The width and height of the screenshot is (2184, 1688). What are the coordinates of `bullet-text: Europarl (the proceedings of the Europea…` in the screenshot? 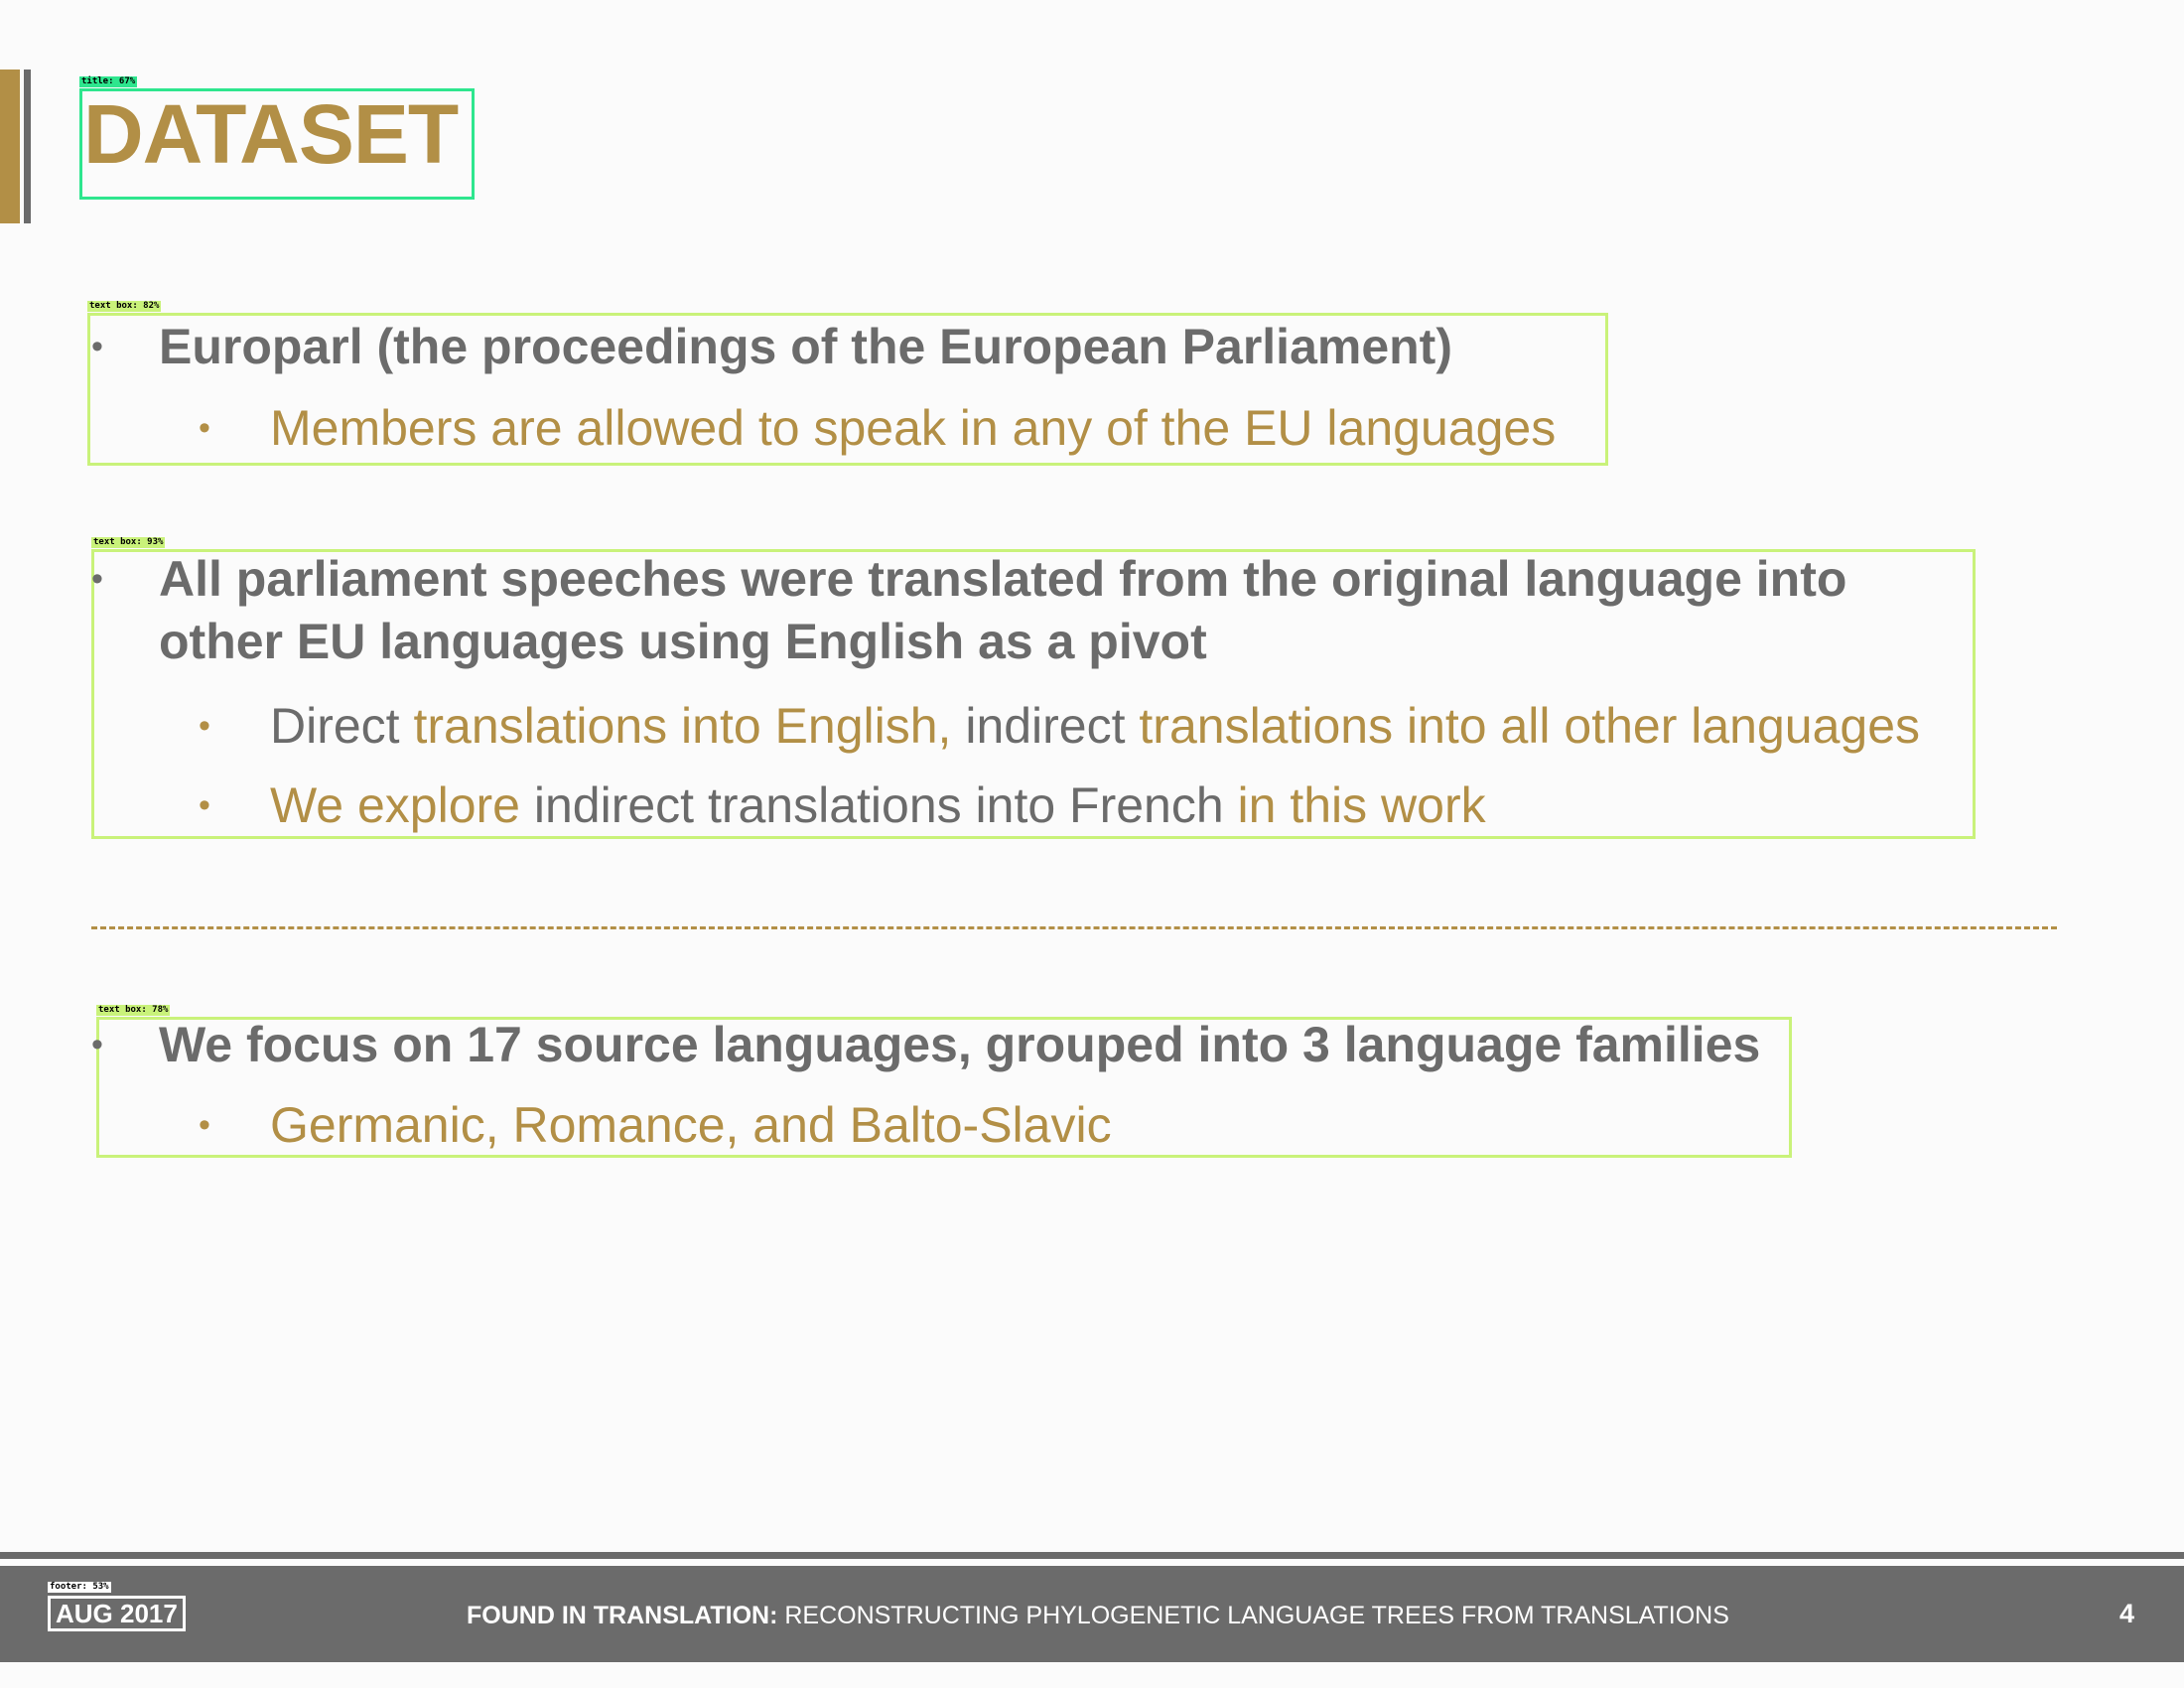 It's located at (805, 346).